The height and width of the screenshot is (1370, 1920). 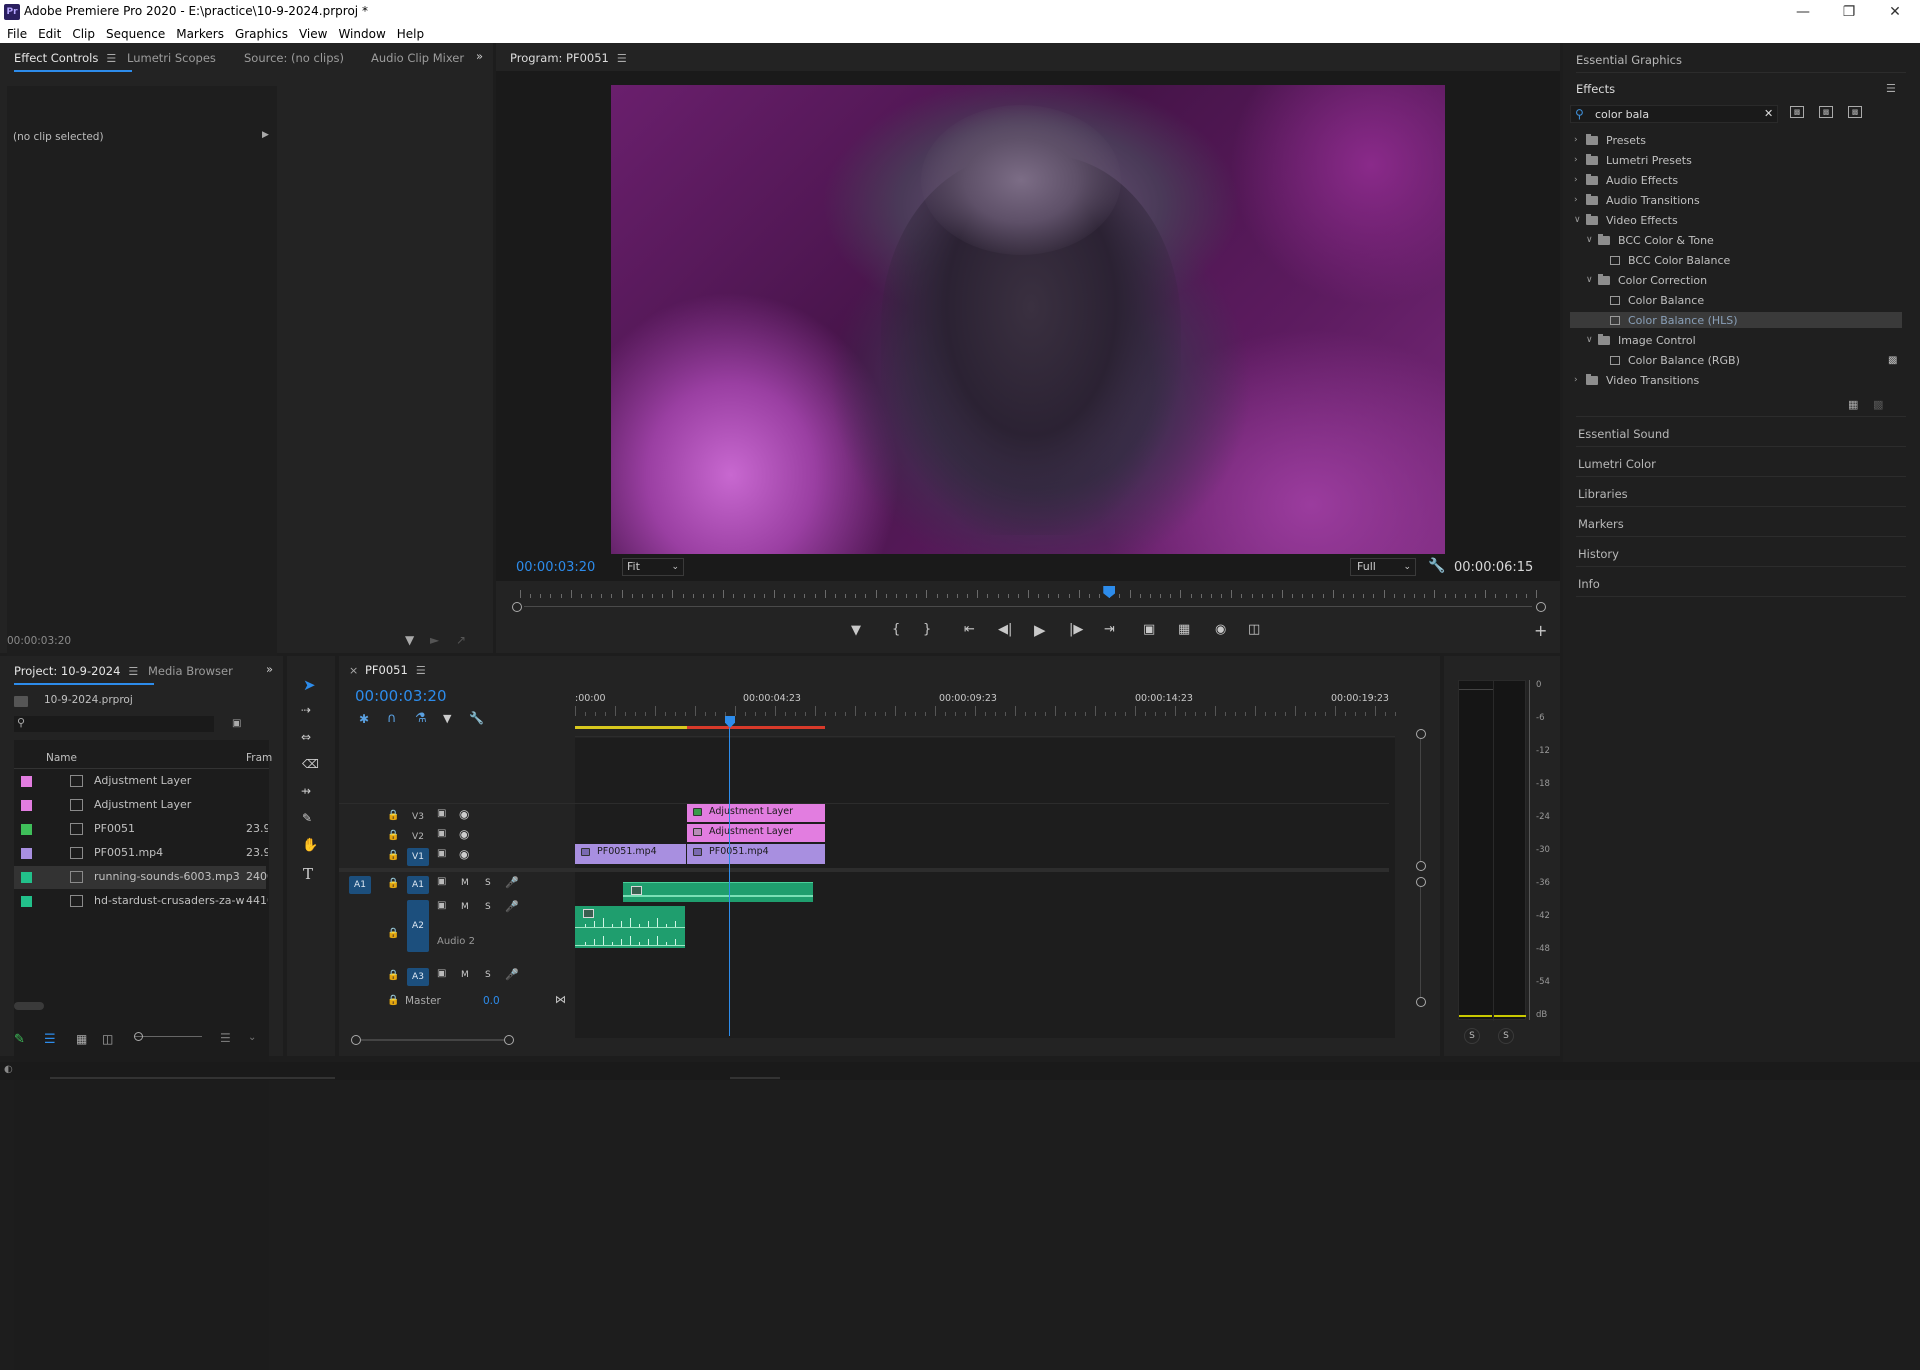 I want to click on minimize-icon: —, so click(x=1803, y=12).